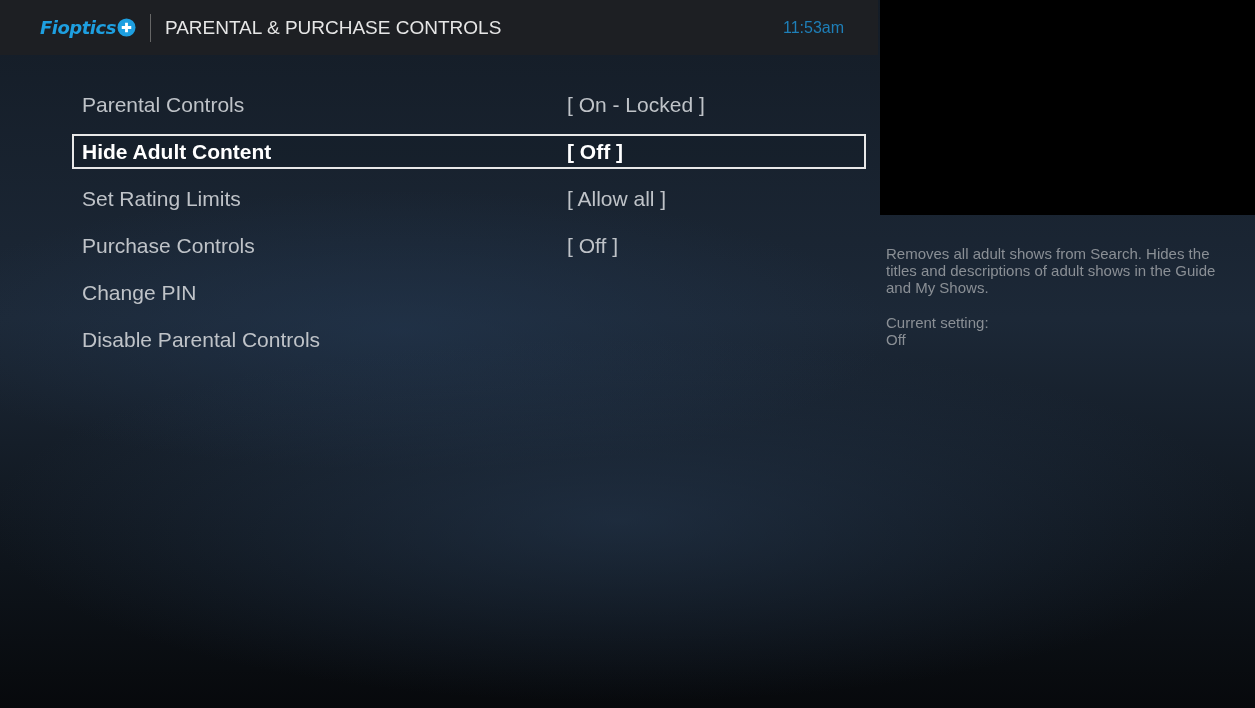 This screenshot has height=708, width=1255. What do you see at coordinates (333, 27) in the screenshot?
I see `page-title: PARENTAL & PURCHASE CONTROLS` at bounding box center [333, 27].